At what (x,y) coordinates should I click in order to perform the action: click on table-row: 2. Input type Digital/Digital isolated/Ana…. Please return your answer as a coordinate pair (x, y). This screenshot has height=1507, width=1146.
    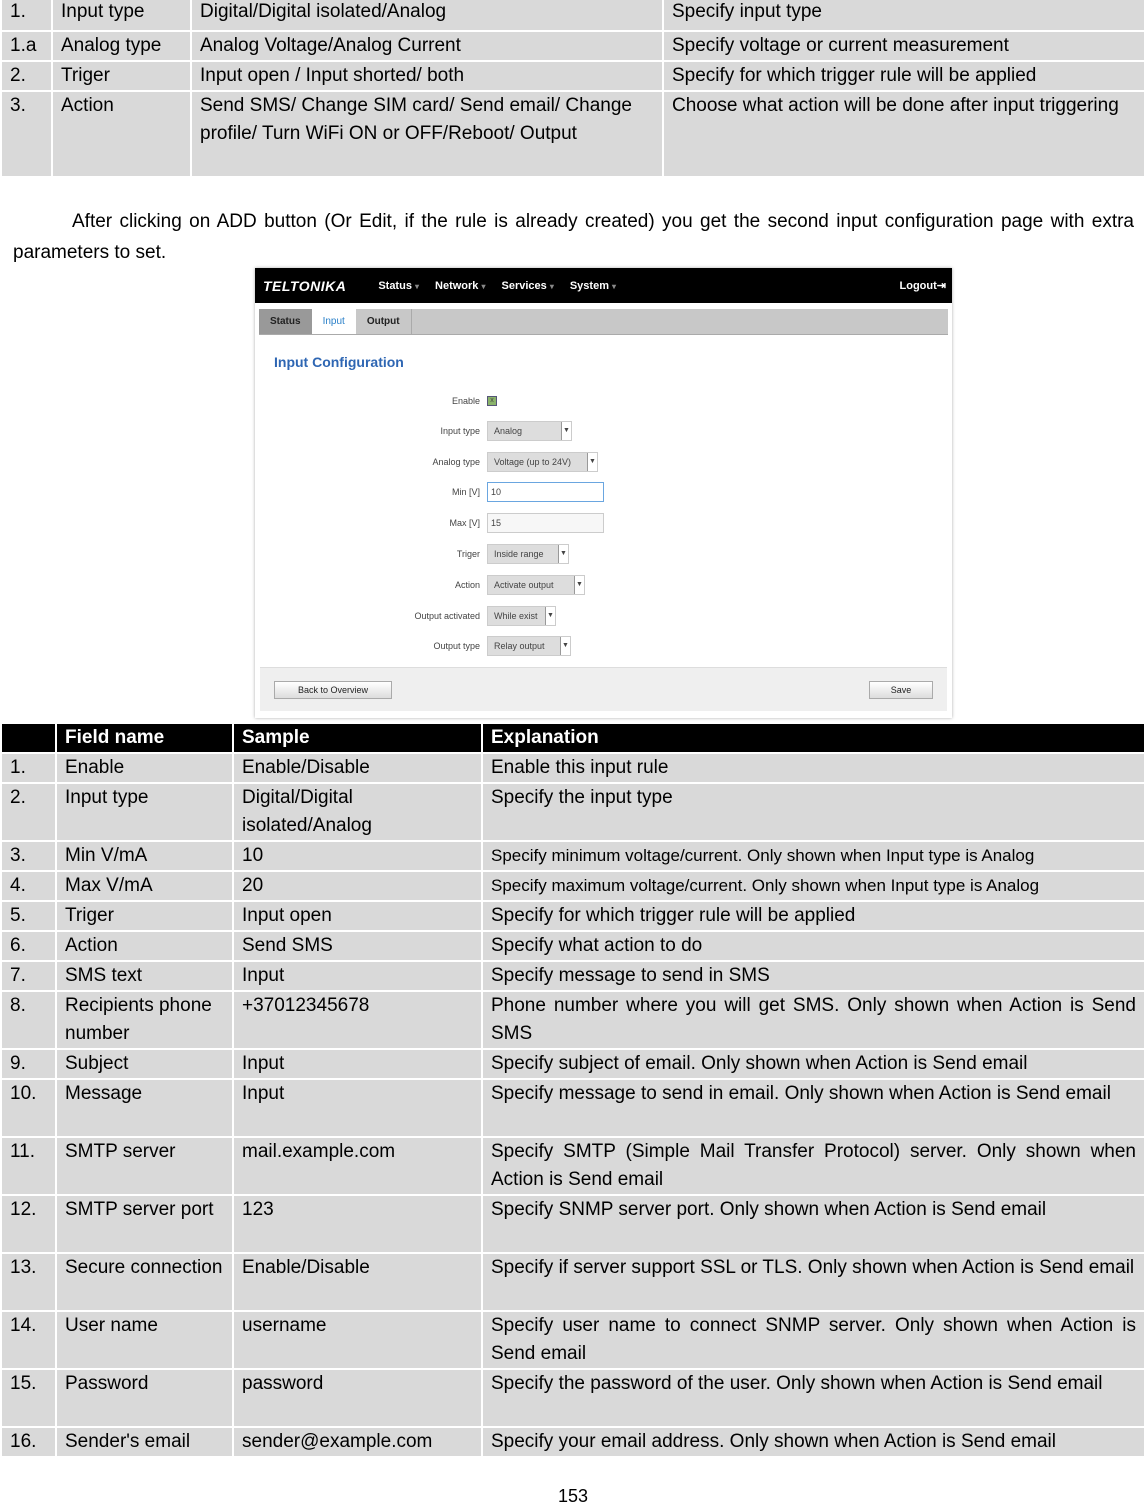
    Looking at the image, I should click on (573, 812).